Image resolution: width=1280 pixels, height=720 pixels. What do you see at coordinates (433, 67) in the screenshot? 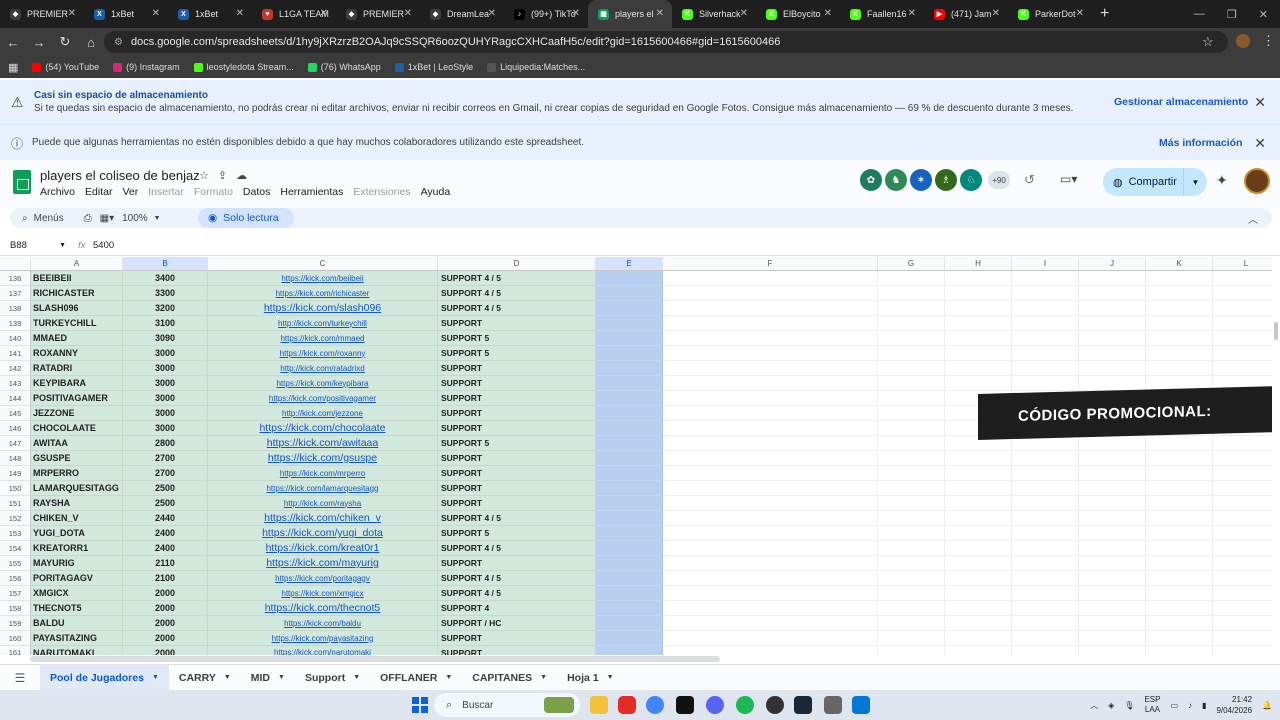
I see `bookmark-item: 1xBet | LeoStyle` at bounding box center [433, 67].